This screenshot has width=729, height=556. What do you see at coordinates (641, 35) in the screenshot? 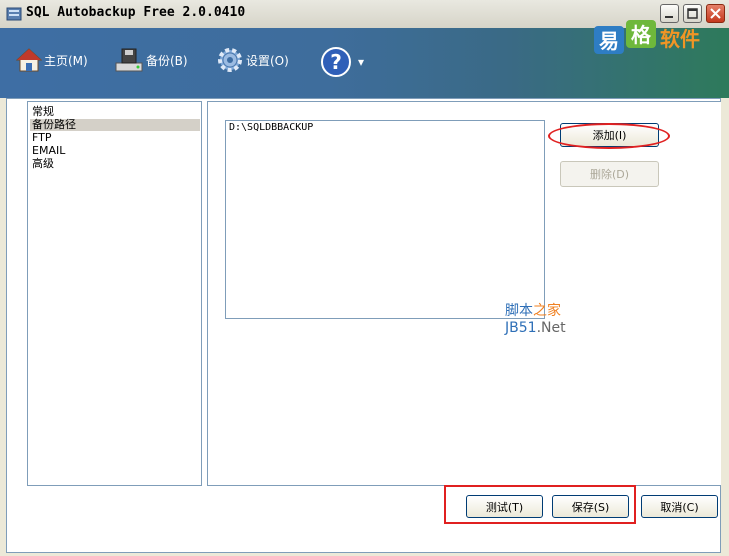
I see `logo-char-2: 格` at bounding box center [641, 35].